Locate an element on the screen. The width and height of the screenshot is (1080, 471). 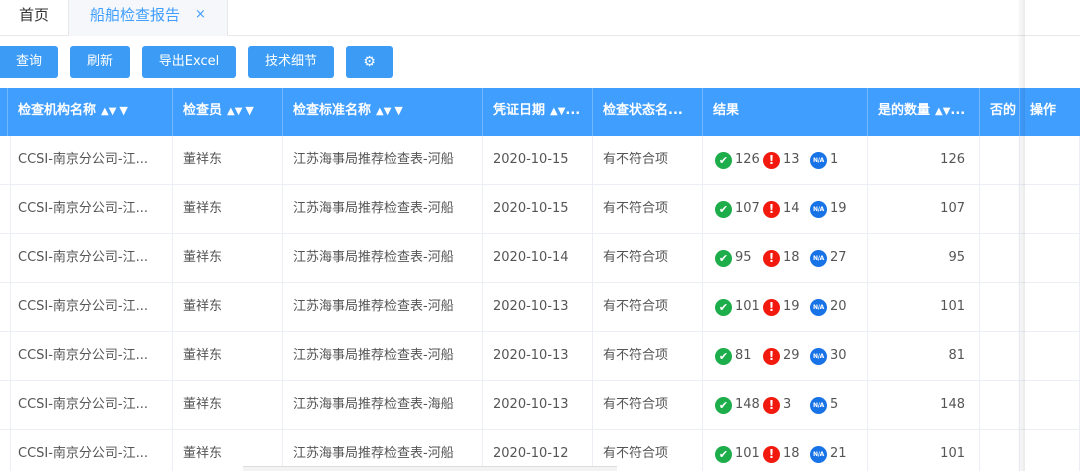
tab-ship-inspection-report: 船舶检查报告 × is located at coordinates (148, 18).